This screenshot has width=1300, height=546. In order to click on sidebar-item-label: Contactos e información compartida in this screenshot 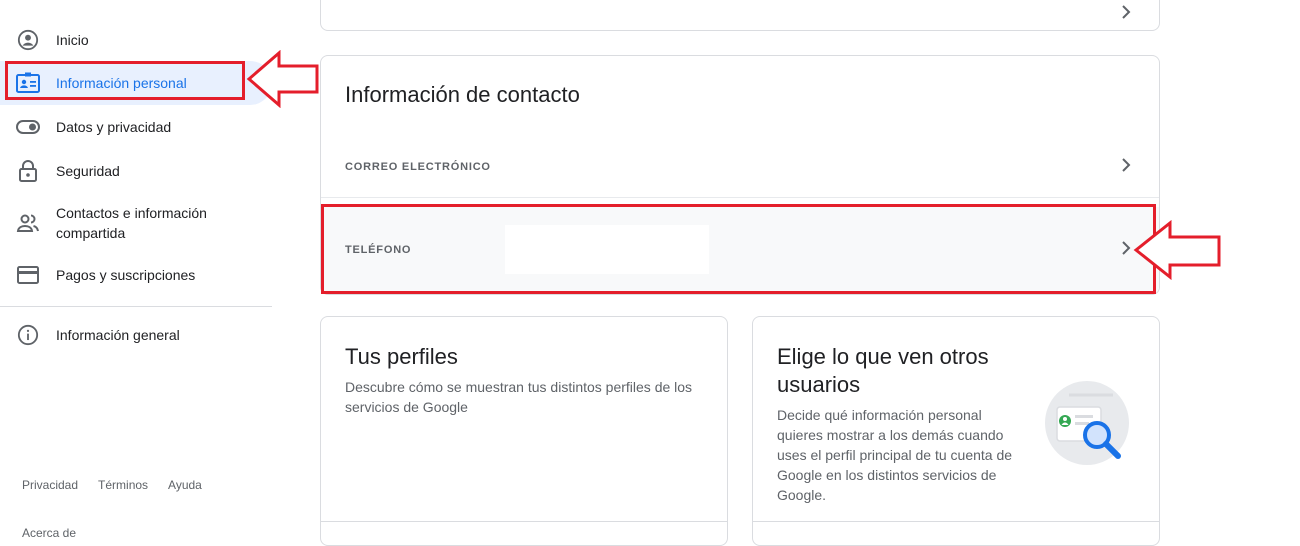, I will do `click(131, 223)`.